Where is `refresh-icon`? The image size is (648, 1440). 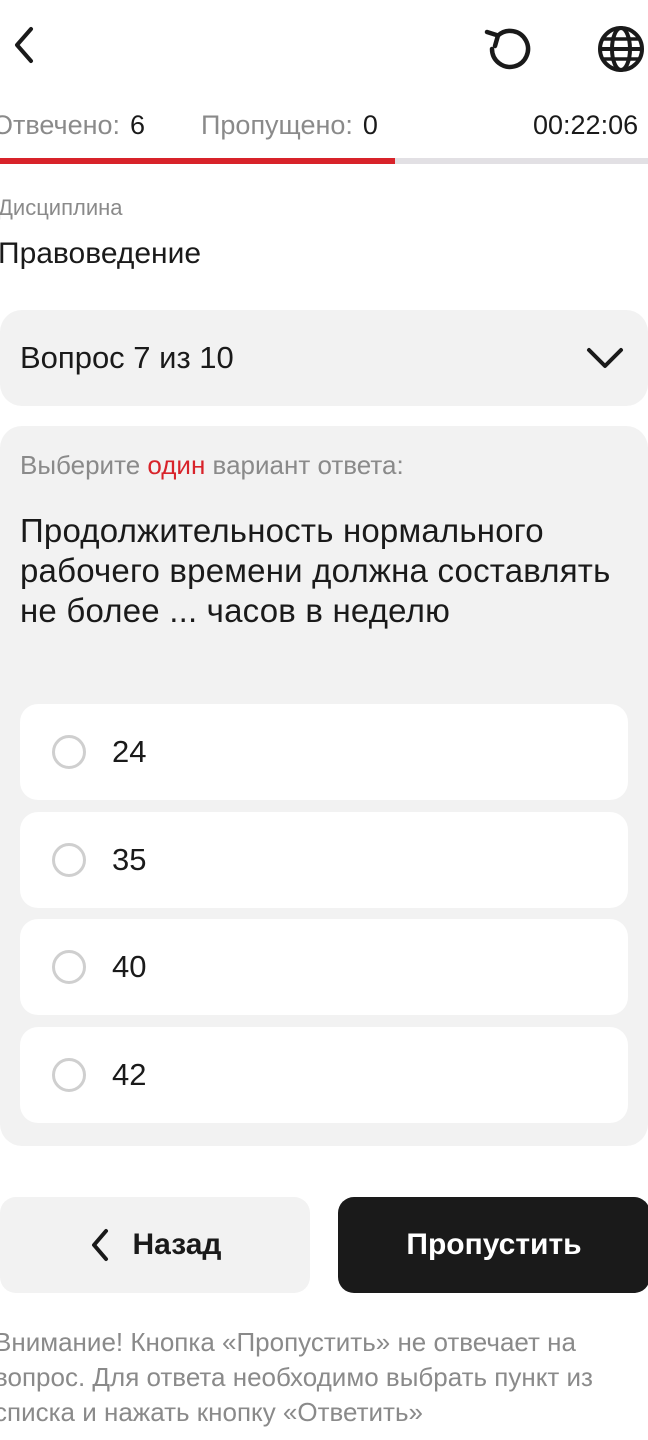 refresh-icon is located at coordinates (507, 49).